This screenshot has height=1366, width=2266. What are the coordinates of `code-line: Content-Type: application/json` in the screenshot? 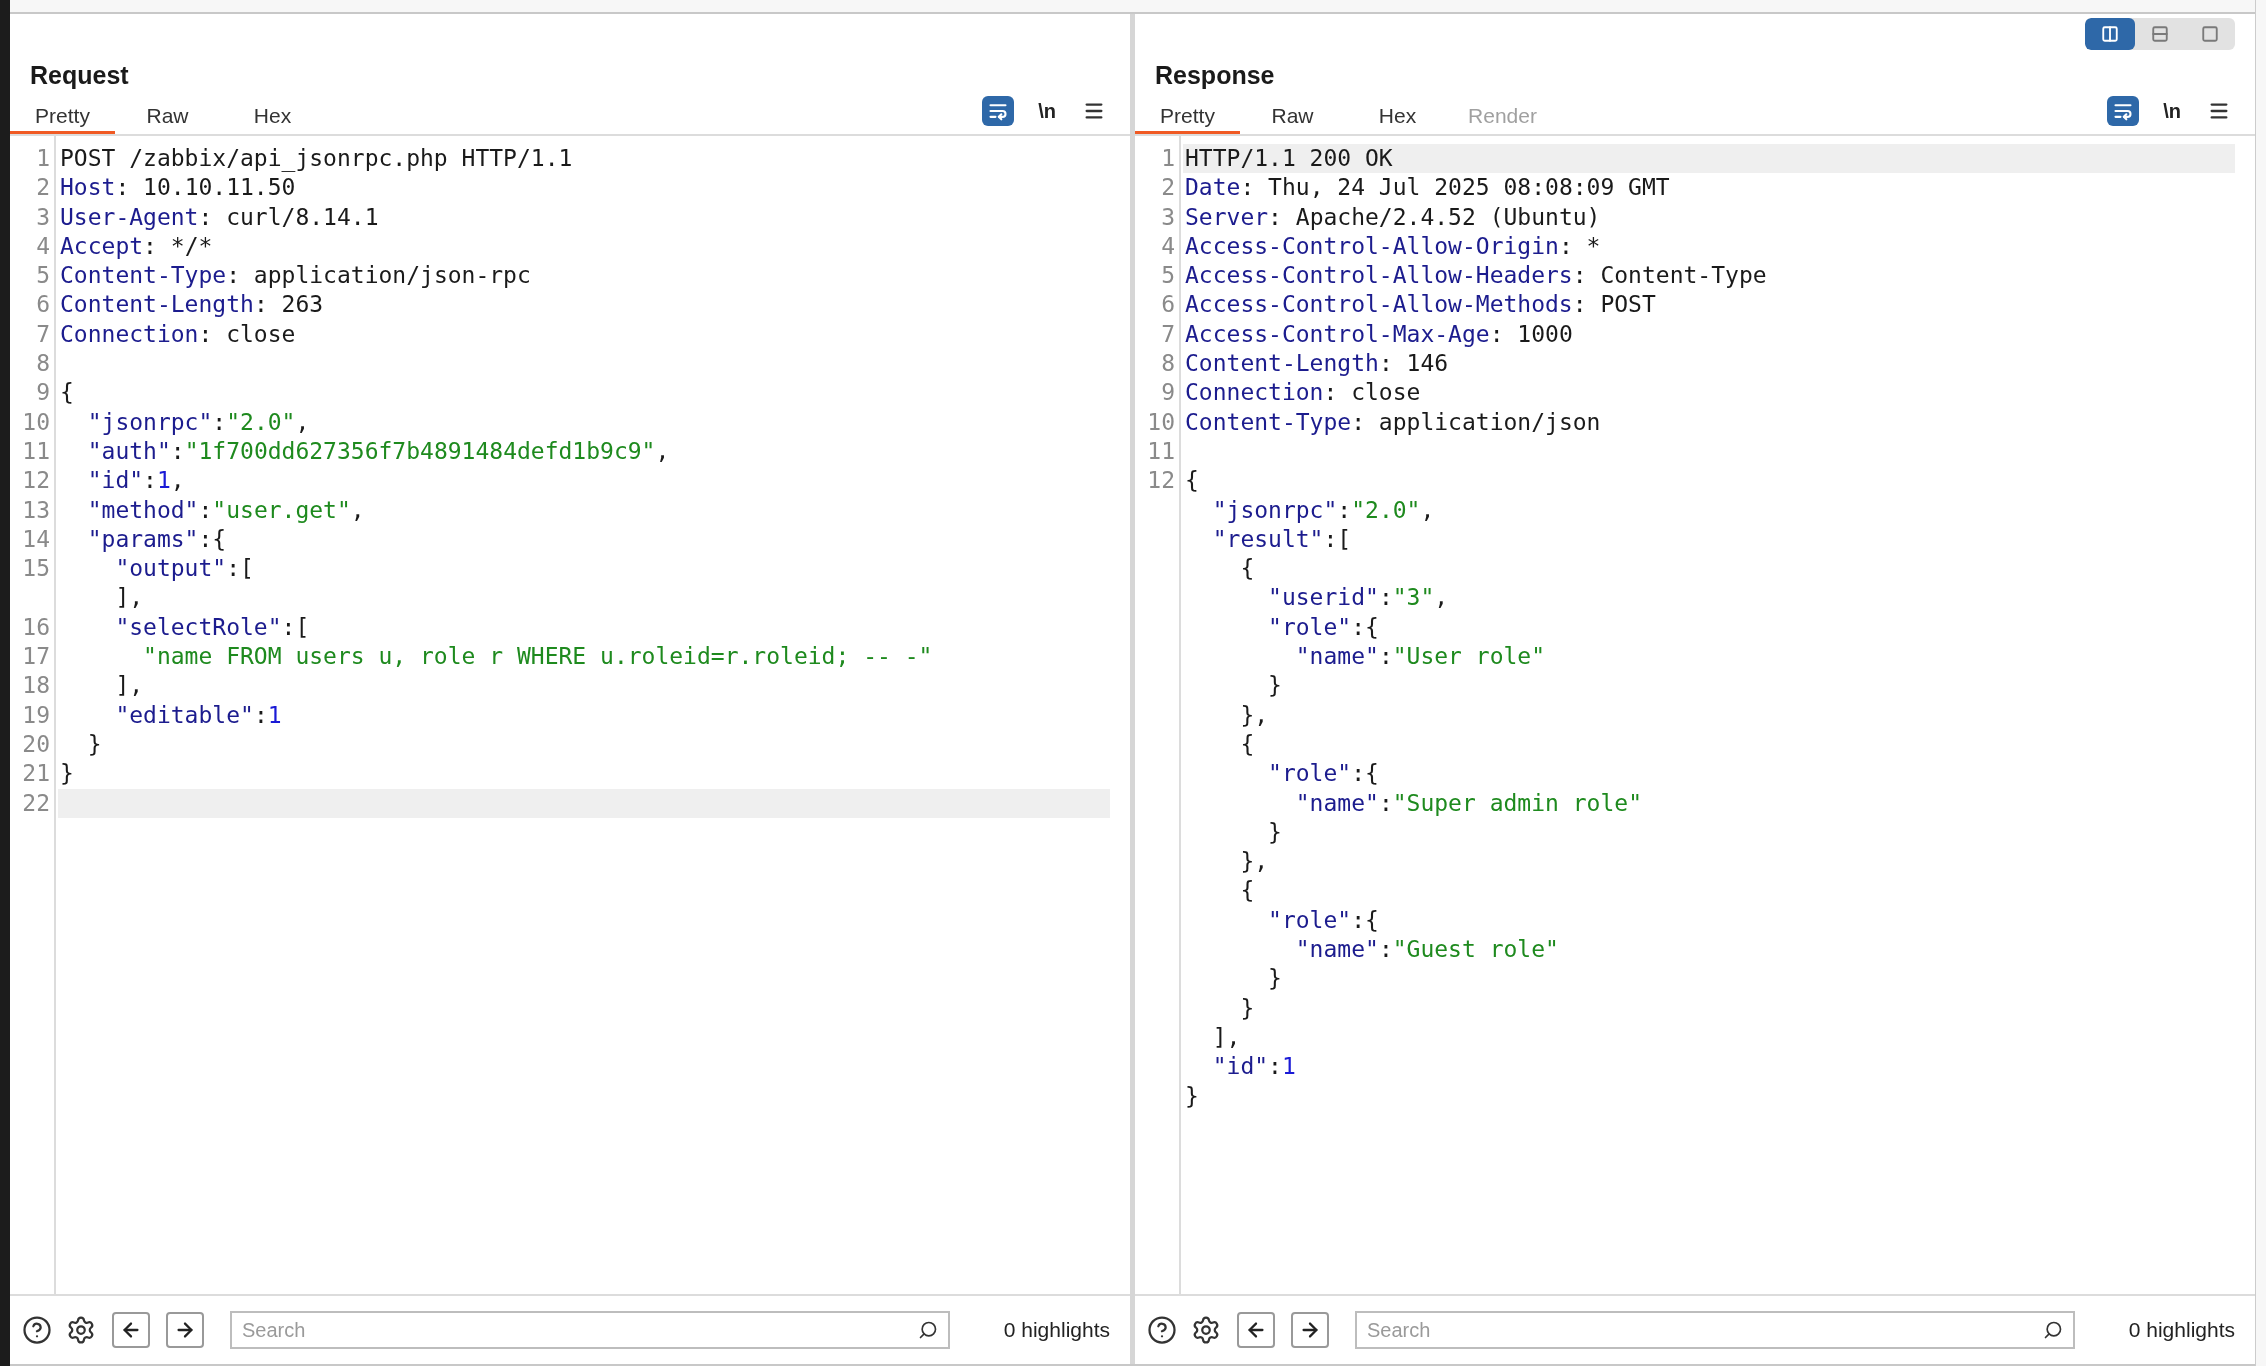 It's located at (1393, 421).